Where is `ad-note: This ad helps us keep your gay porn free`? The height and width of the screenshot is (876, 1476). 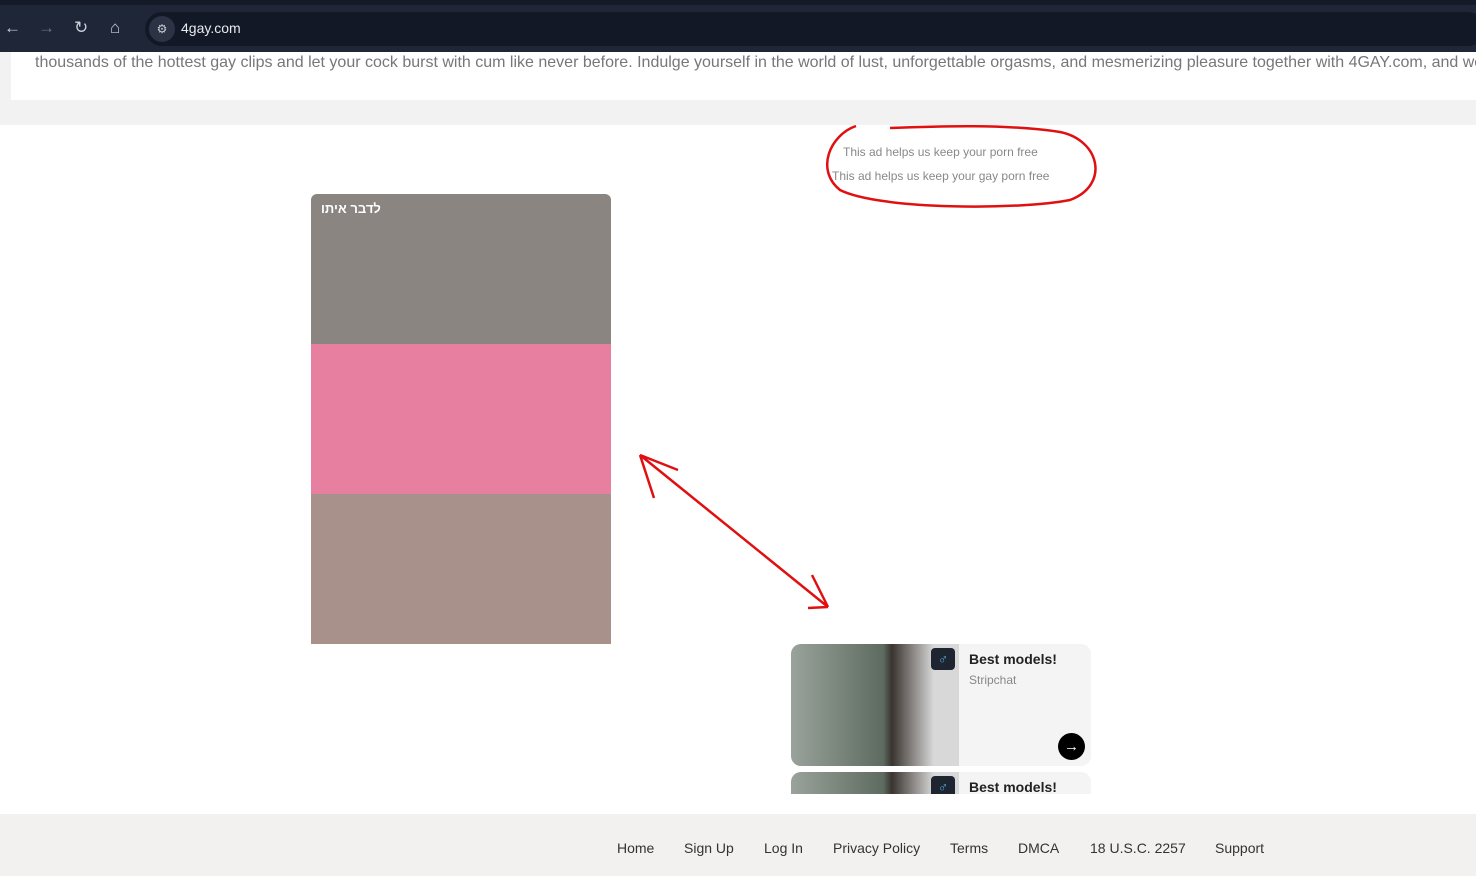
ad-note: This ad helps us keep your gay porn free is located at coordinates (941, 176).